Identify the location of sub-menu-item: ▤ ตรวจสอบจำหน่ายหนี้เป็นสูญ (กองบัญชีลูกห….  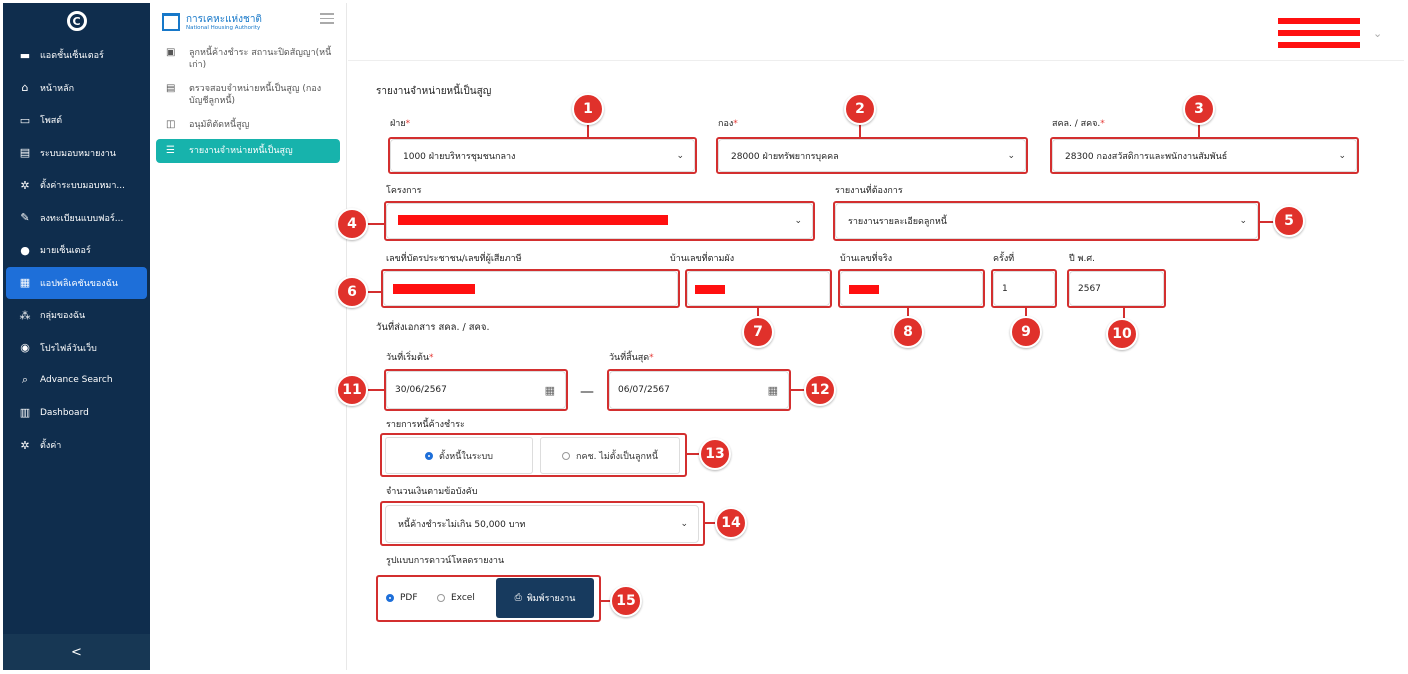
(248, 95).